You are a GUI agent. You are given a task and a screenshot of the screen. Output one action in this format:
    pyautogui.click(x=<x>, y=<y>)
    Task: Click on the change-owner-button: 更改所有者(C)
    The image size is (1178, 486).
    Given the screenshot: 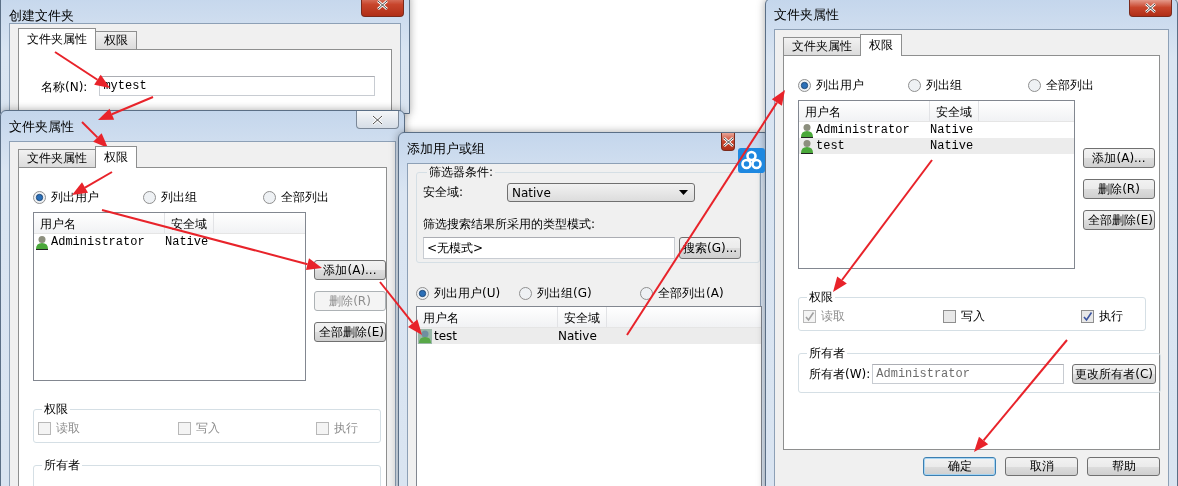 What is the action you would take?
    pyautogui.click(x=1114, y=374)
    